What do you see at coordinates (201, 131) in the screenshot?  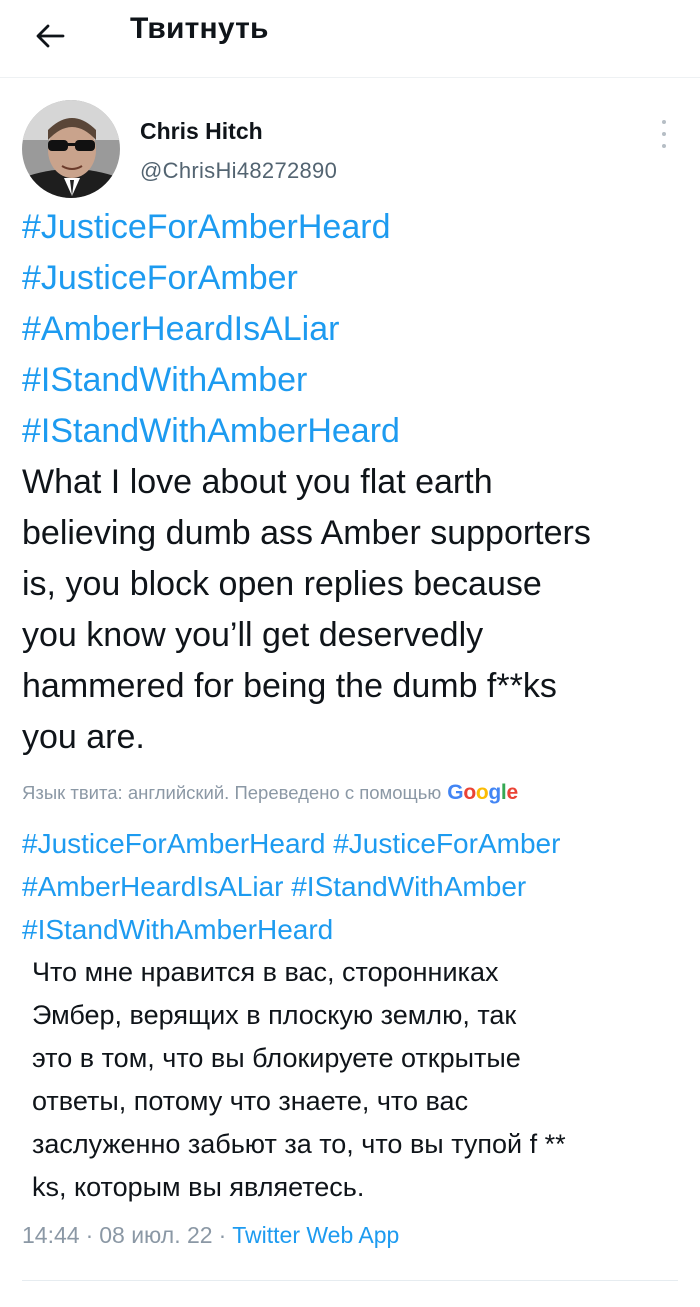 I see `author-name: Chris Hitch` at bounding box center [201, 131].